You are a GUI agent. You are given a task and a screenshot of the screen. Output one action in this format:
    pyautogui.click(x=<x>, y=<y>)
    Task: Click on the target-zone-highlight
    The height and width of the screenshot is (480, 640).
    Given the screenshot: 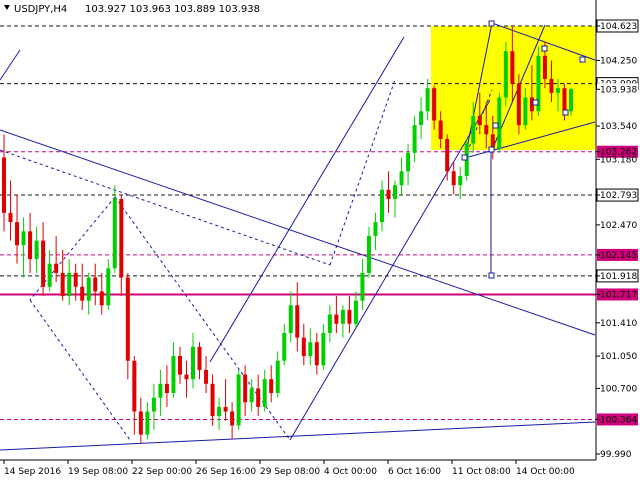 What is the action you would take?
    pyautogui.click(x=513, y=88)
    